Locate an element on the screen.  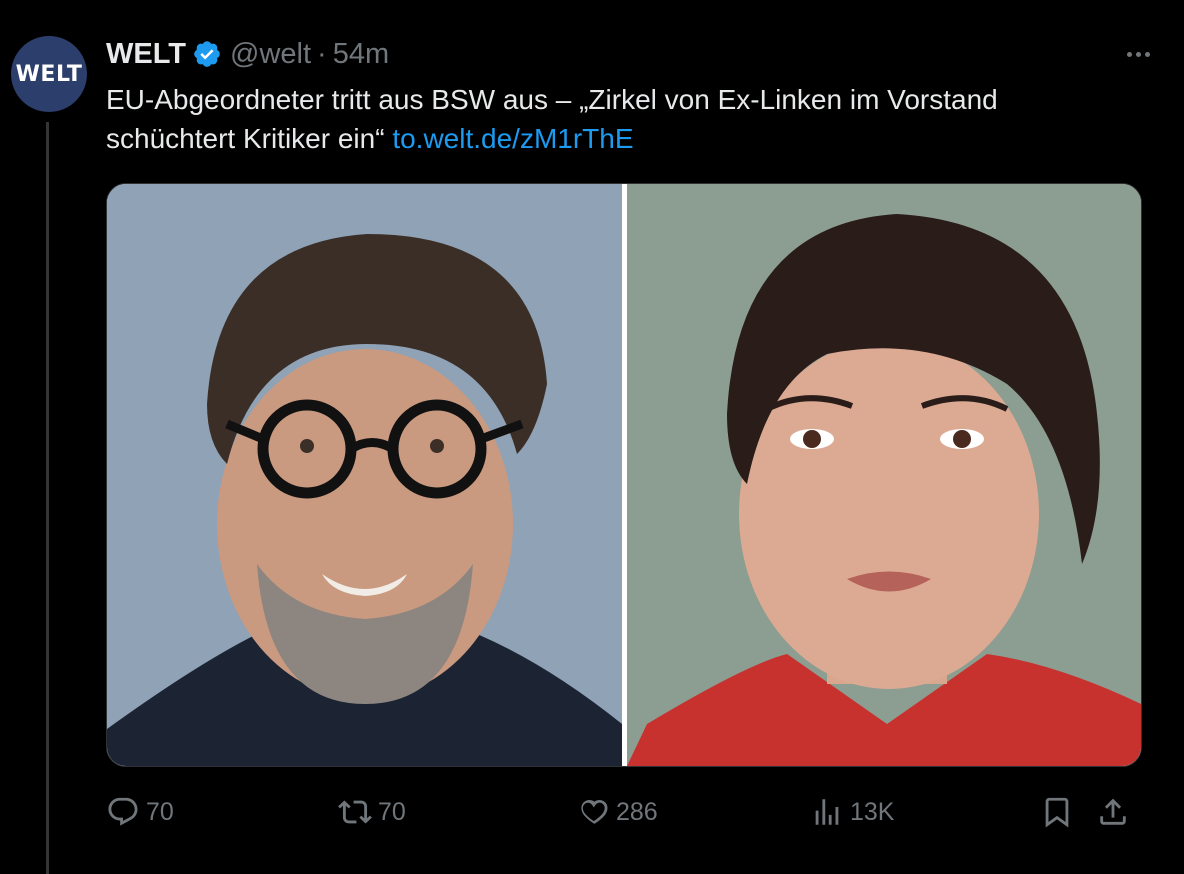
bookmark-button is located at coordinates (1060, 812).